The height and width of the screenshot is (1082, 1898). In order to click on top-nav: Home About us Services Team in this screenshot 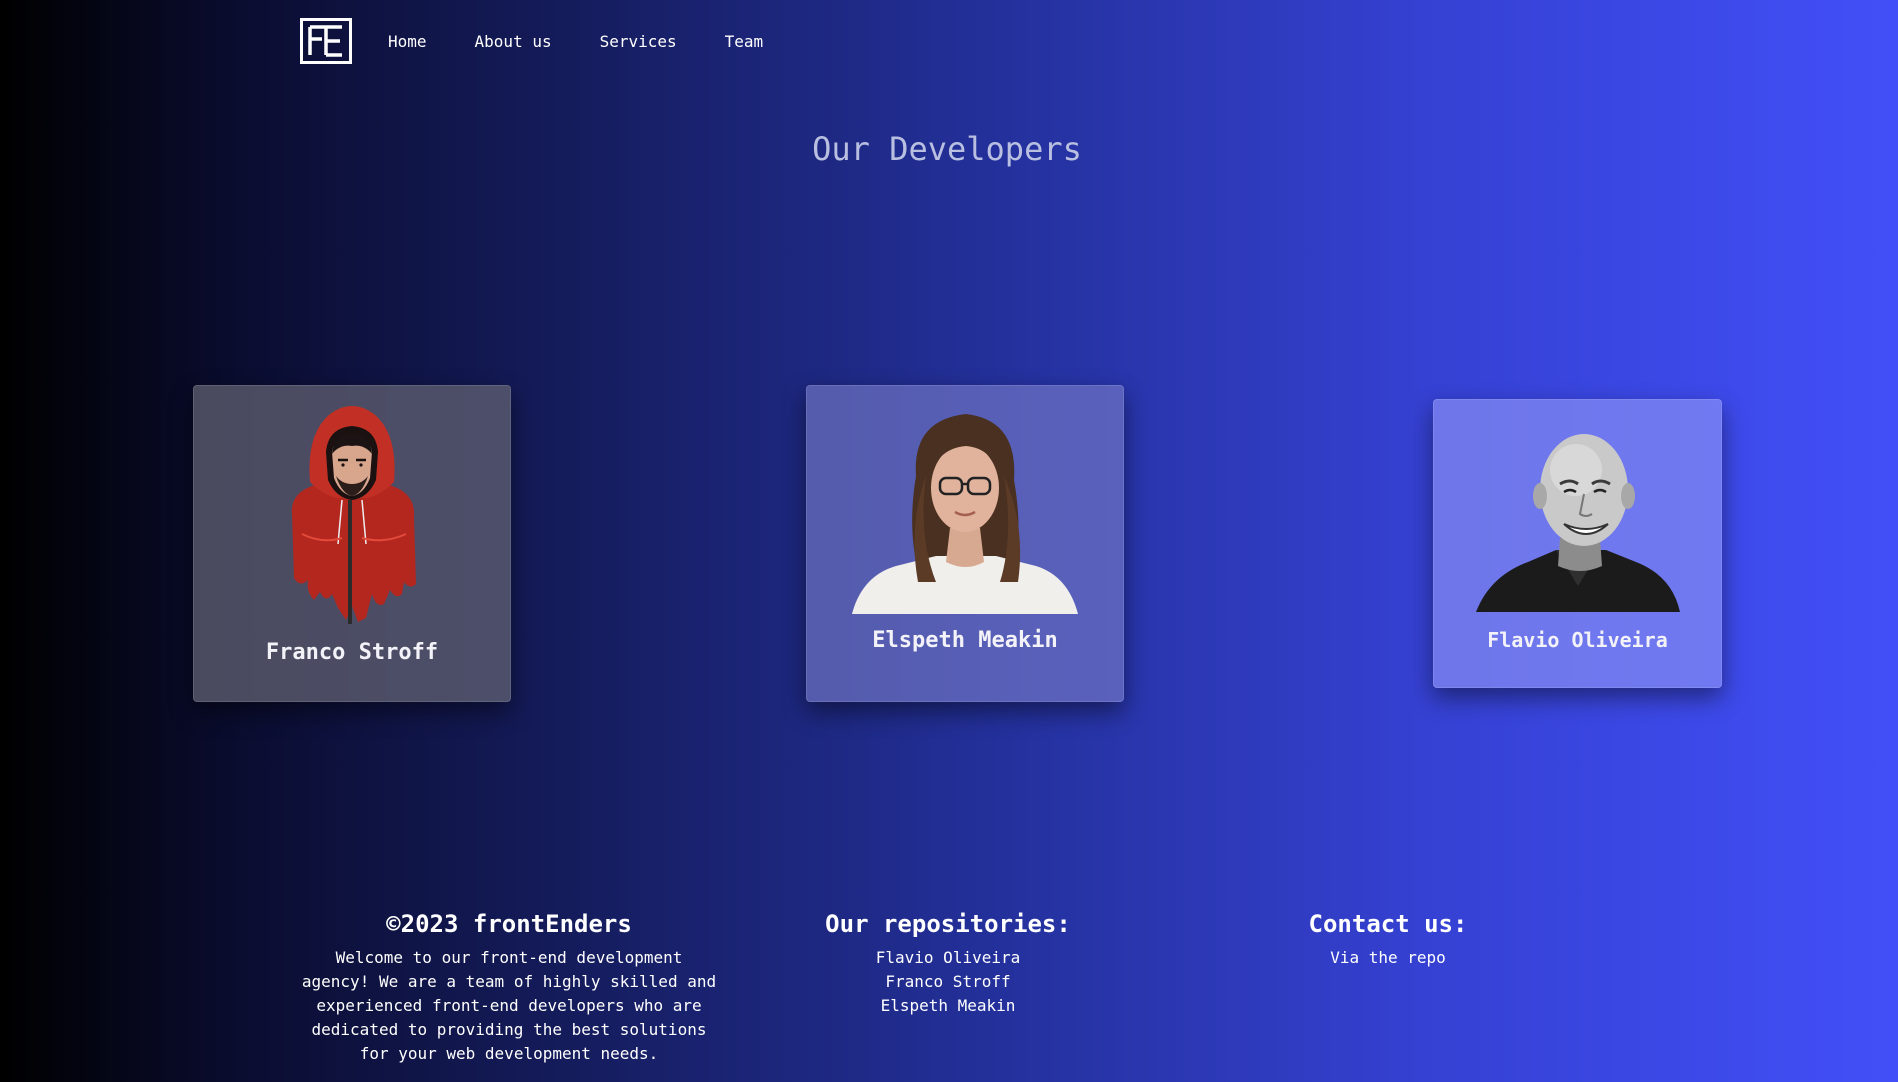, I will do `click(532, 41)`.